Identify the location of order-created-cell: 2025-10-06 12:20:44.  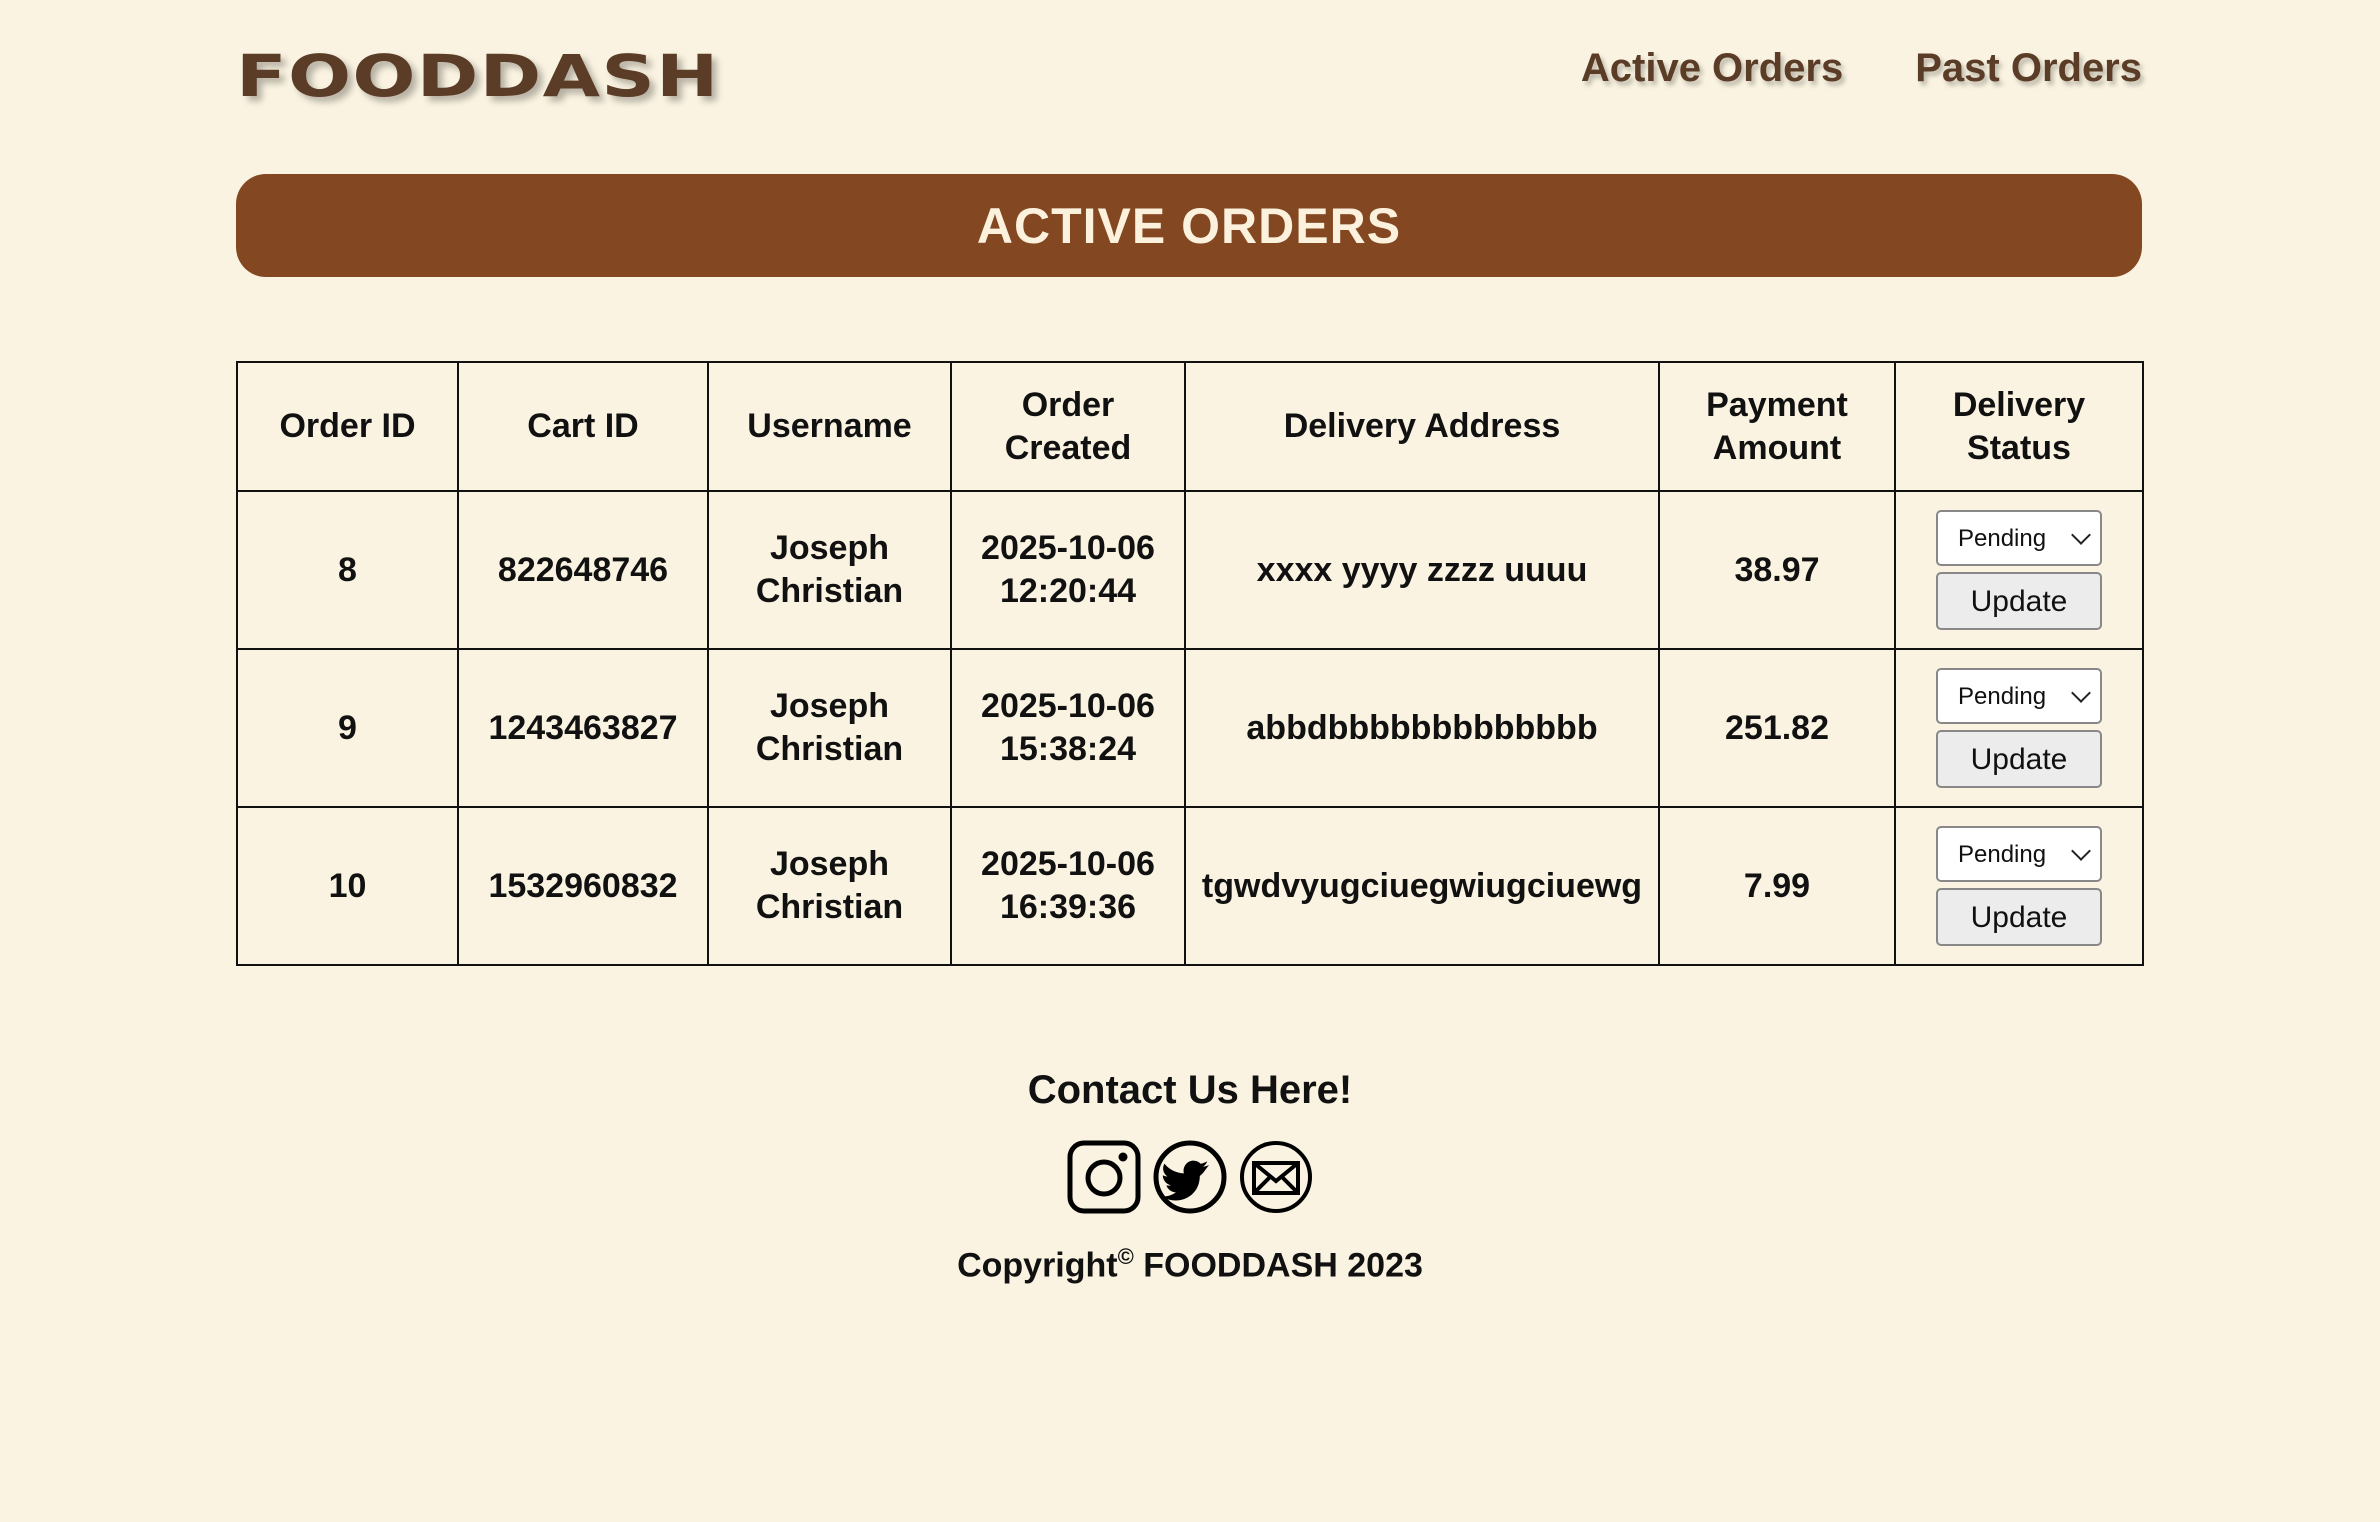
(1068, 570).